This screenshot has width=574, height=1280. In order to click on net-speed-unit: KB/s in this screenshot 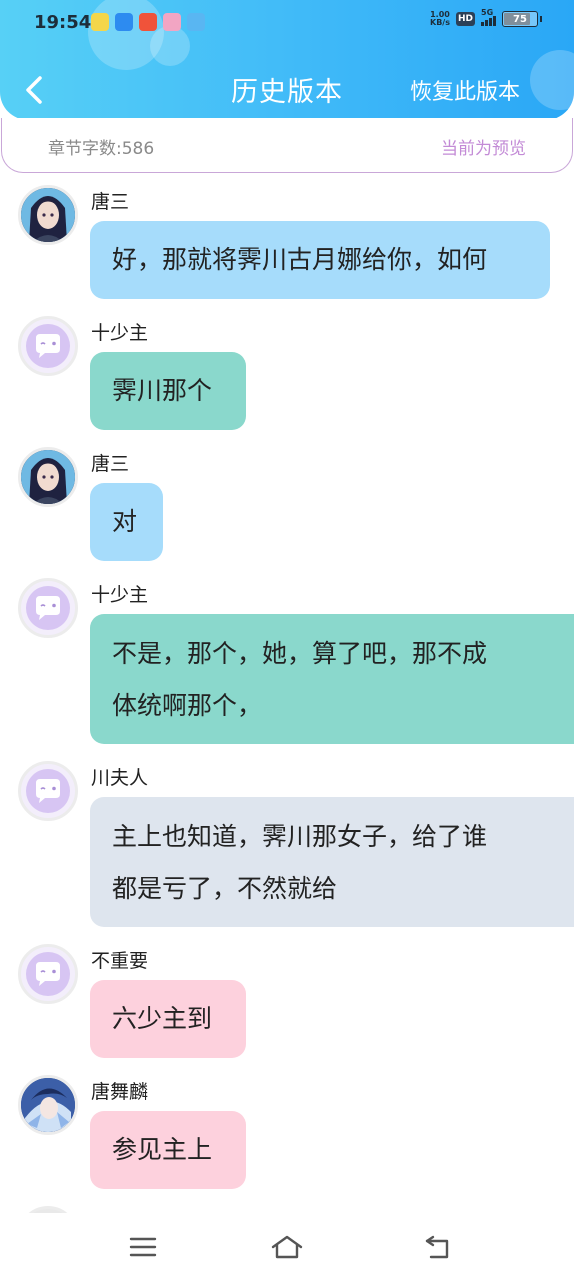, I will do `click(440, 22)`.